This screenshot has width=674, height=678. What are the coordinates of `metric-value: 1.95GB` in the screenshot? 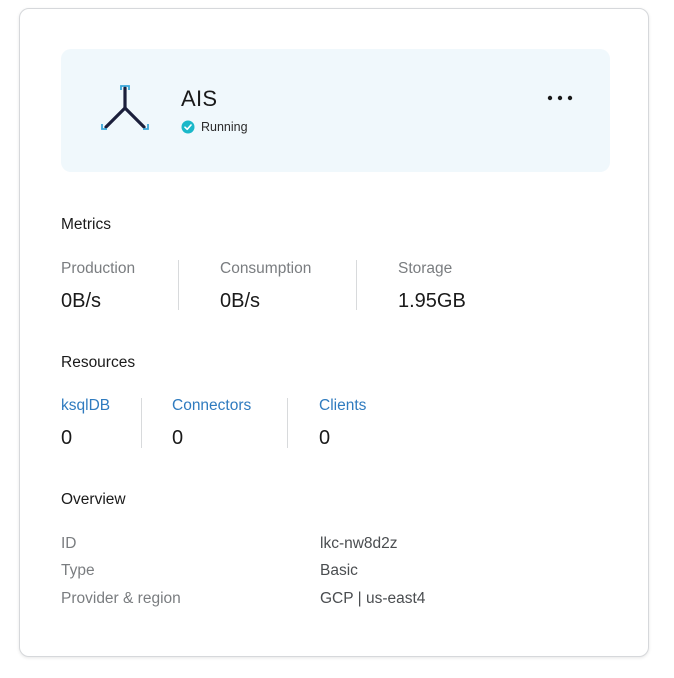 It's located at (432, 301).